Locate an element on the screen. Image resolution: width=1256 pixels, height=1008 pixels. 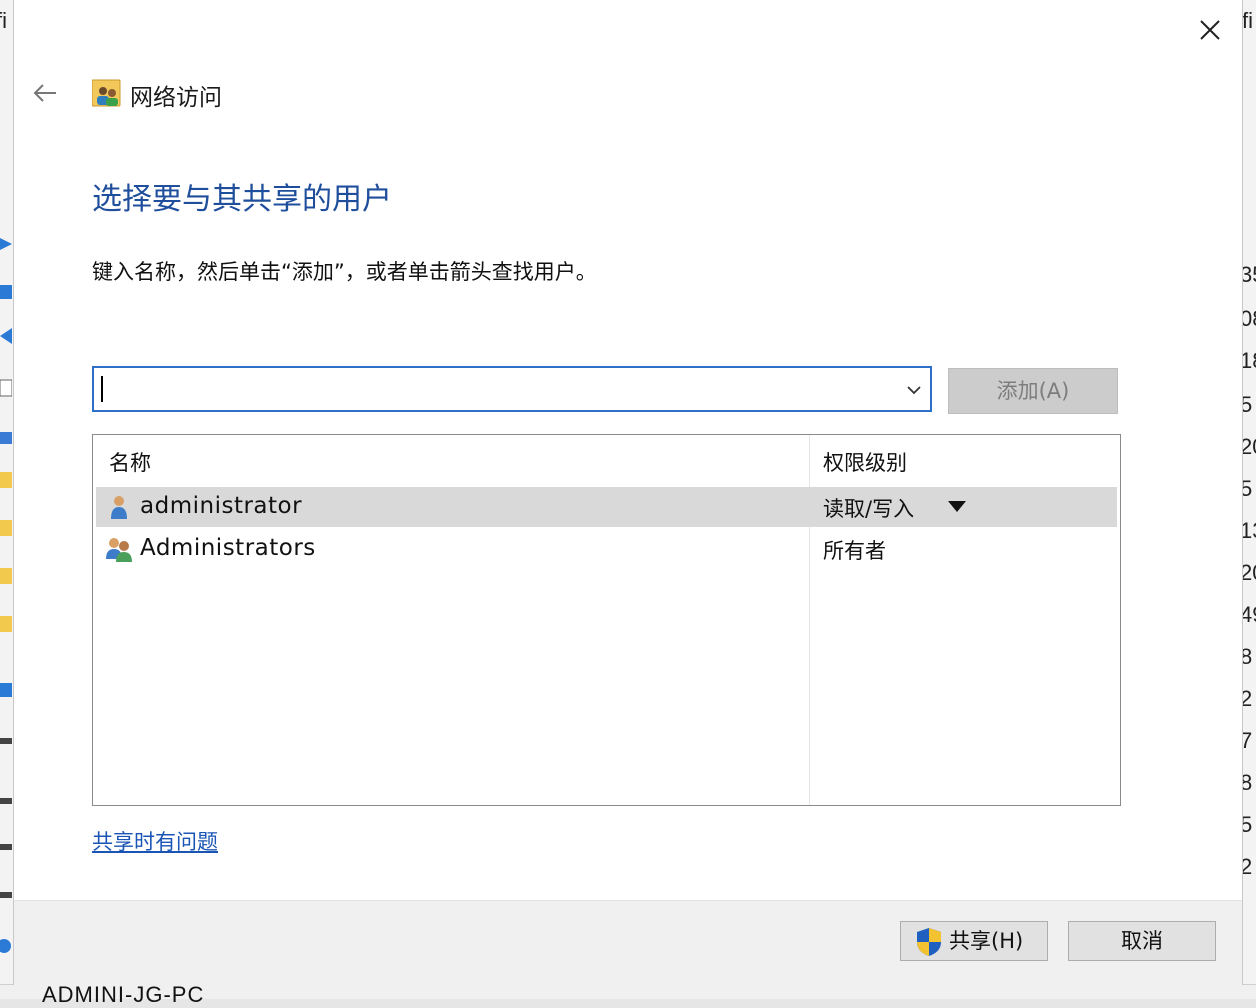
user-group-icon is located at coordinates (119, 550).